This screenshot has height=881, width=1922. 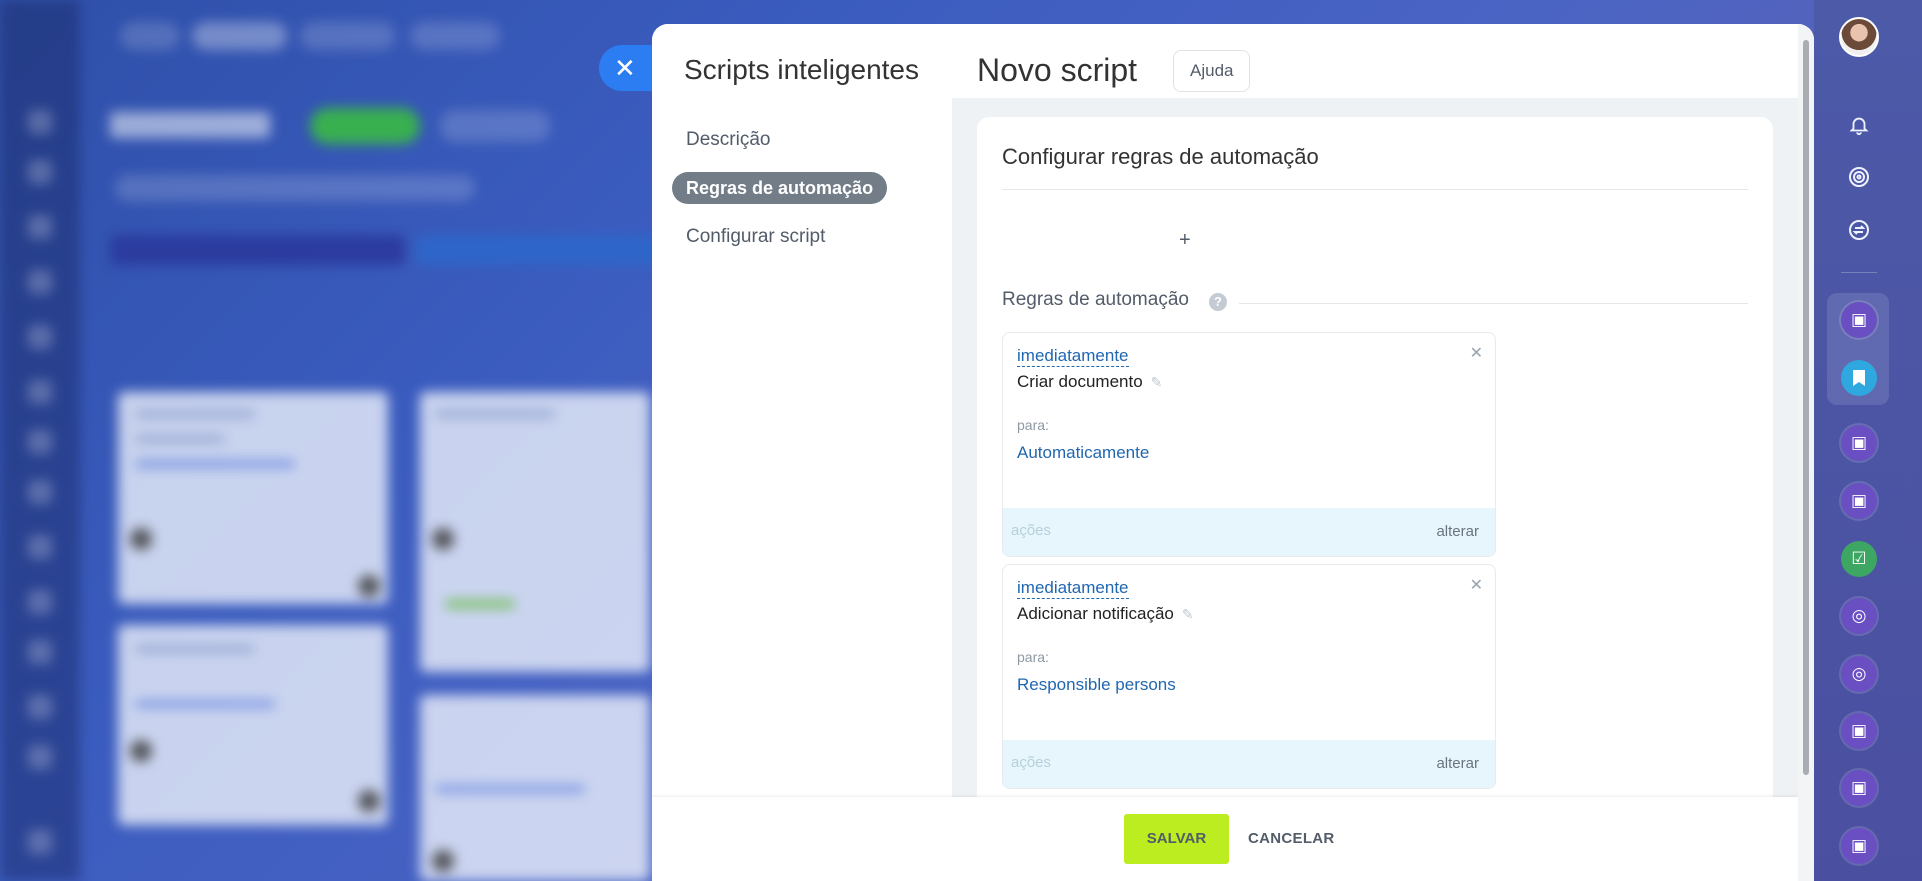 What do you see at coordinates (1083, 453) in the screenshot?
I see `rule-target-link: Automaticamente` at bounding box center [1083, 453].